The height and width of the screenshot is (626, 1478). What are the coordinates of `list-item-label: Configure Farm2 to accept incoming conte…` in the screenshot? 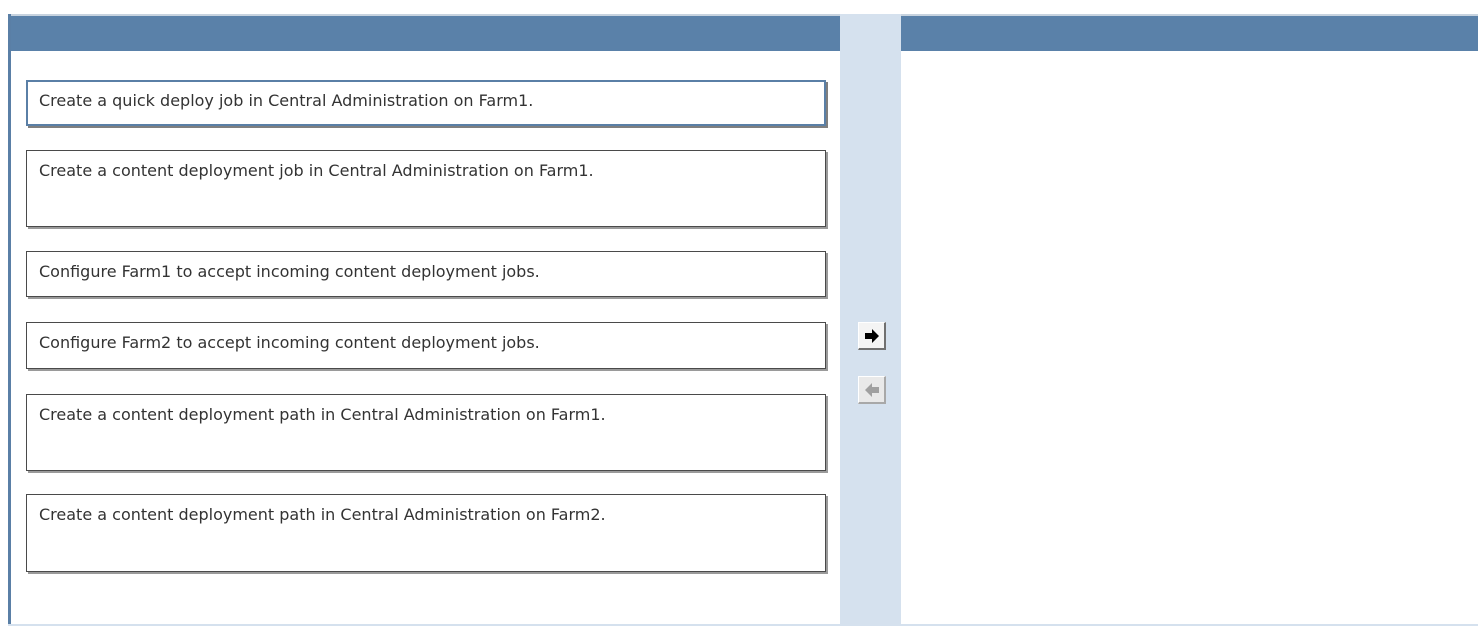 It's located at (289, 342).